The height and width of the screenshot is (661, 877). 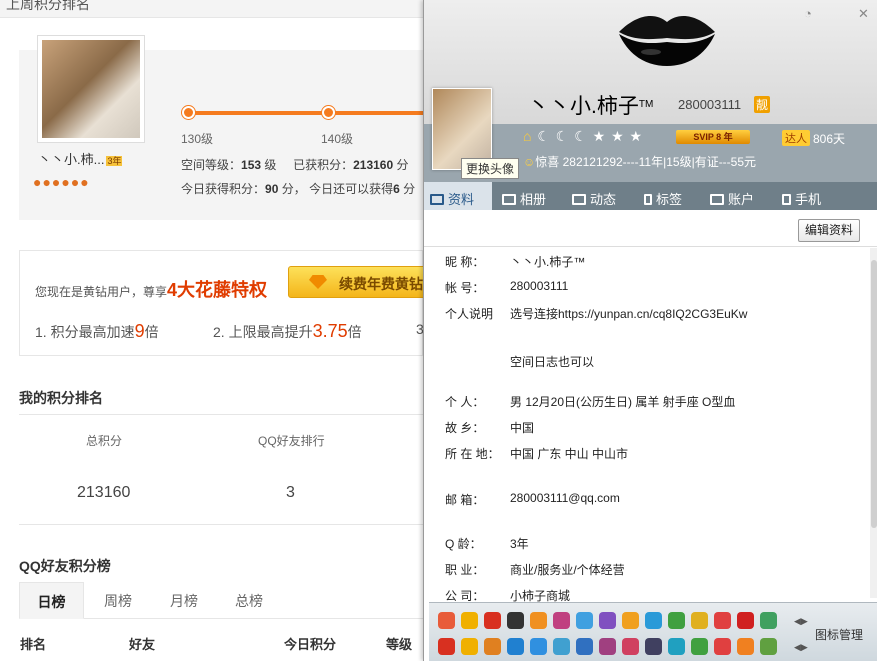 I want to click on nickname: 丶丶小.柿... 3年, so click(x=80, y=158).